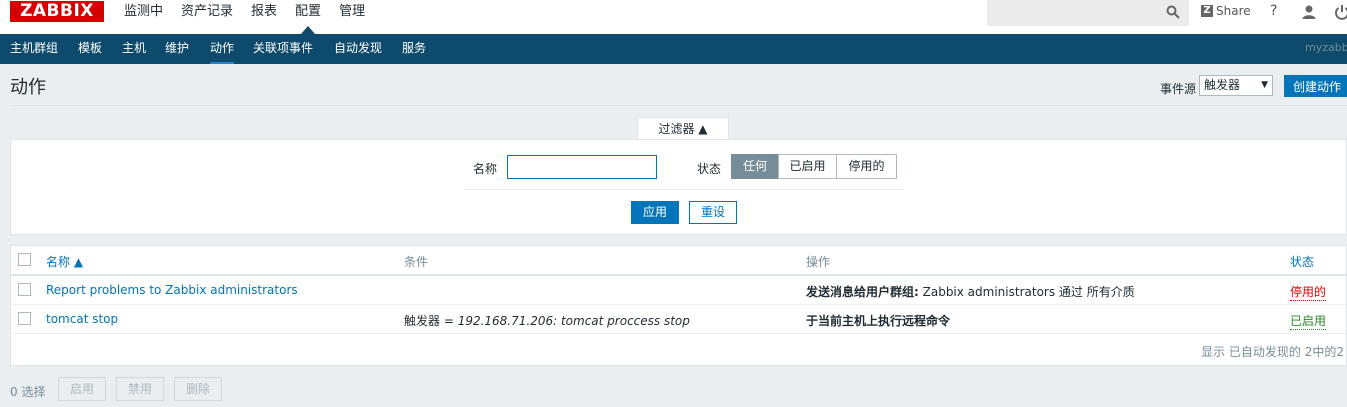 This screenshot has width=1347, height=407. Describe the element at coordinates (207, 17) in the screenshot. I see `main-menu-inventory: 资产记录` at that location.